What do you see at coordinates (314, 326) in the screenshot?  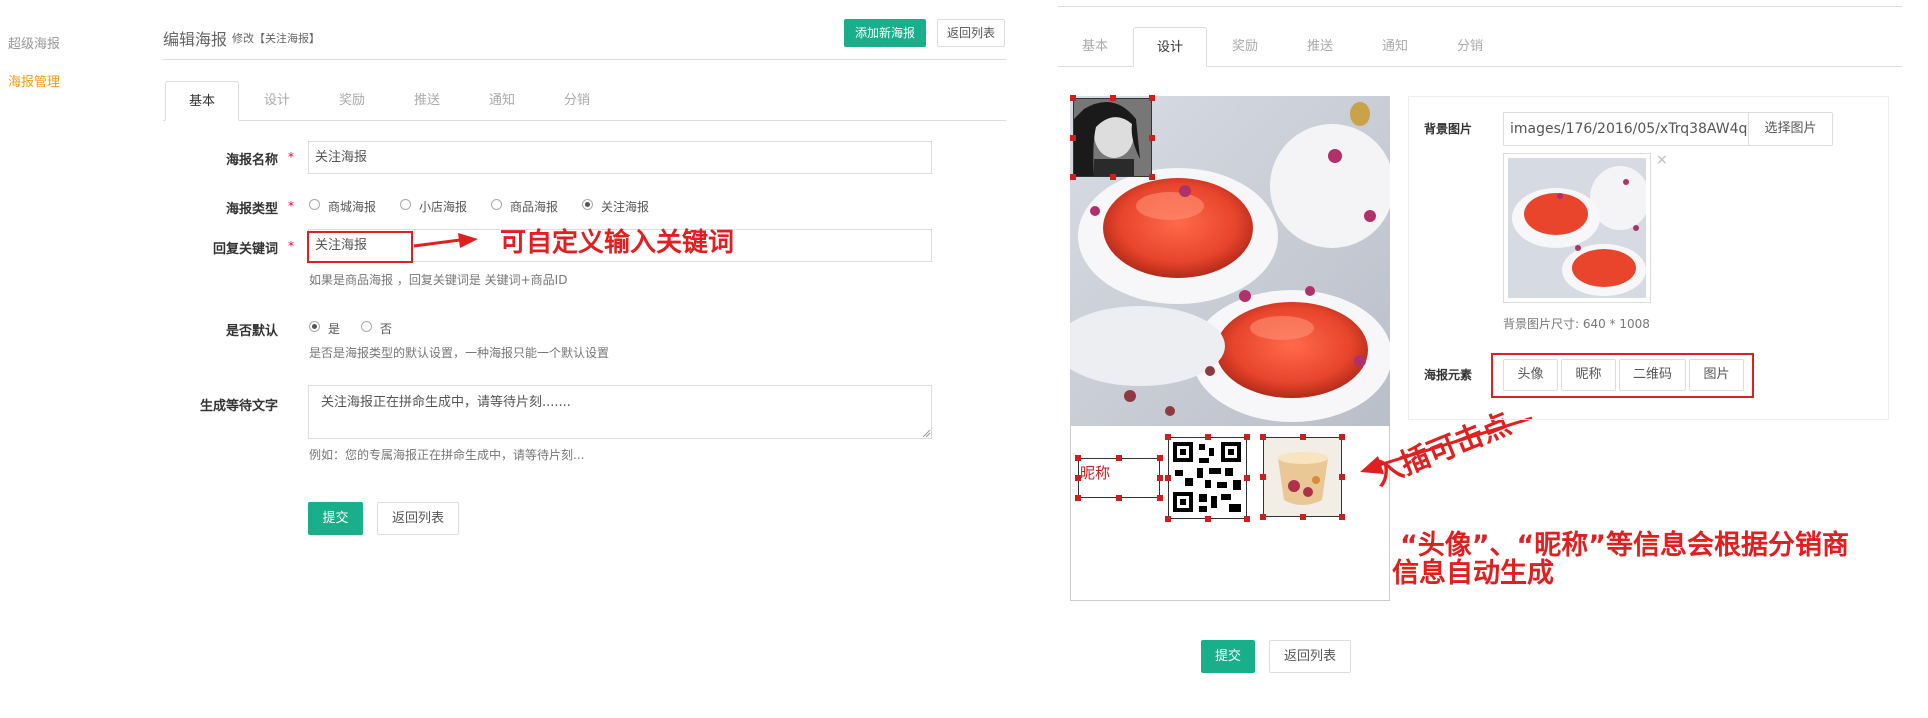 I see `default-radio-yes` at bounding box center [314, 326].